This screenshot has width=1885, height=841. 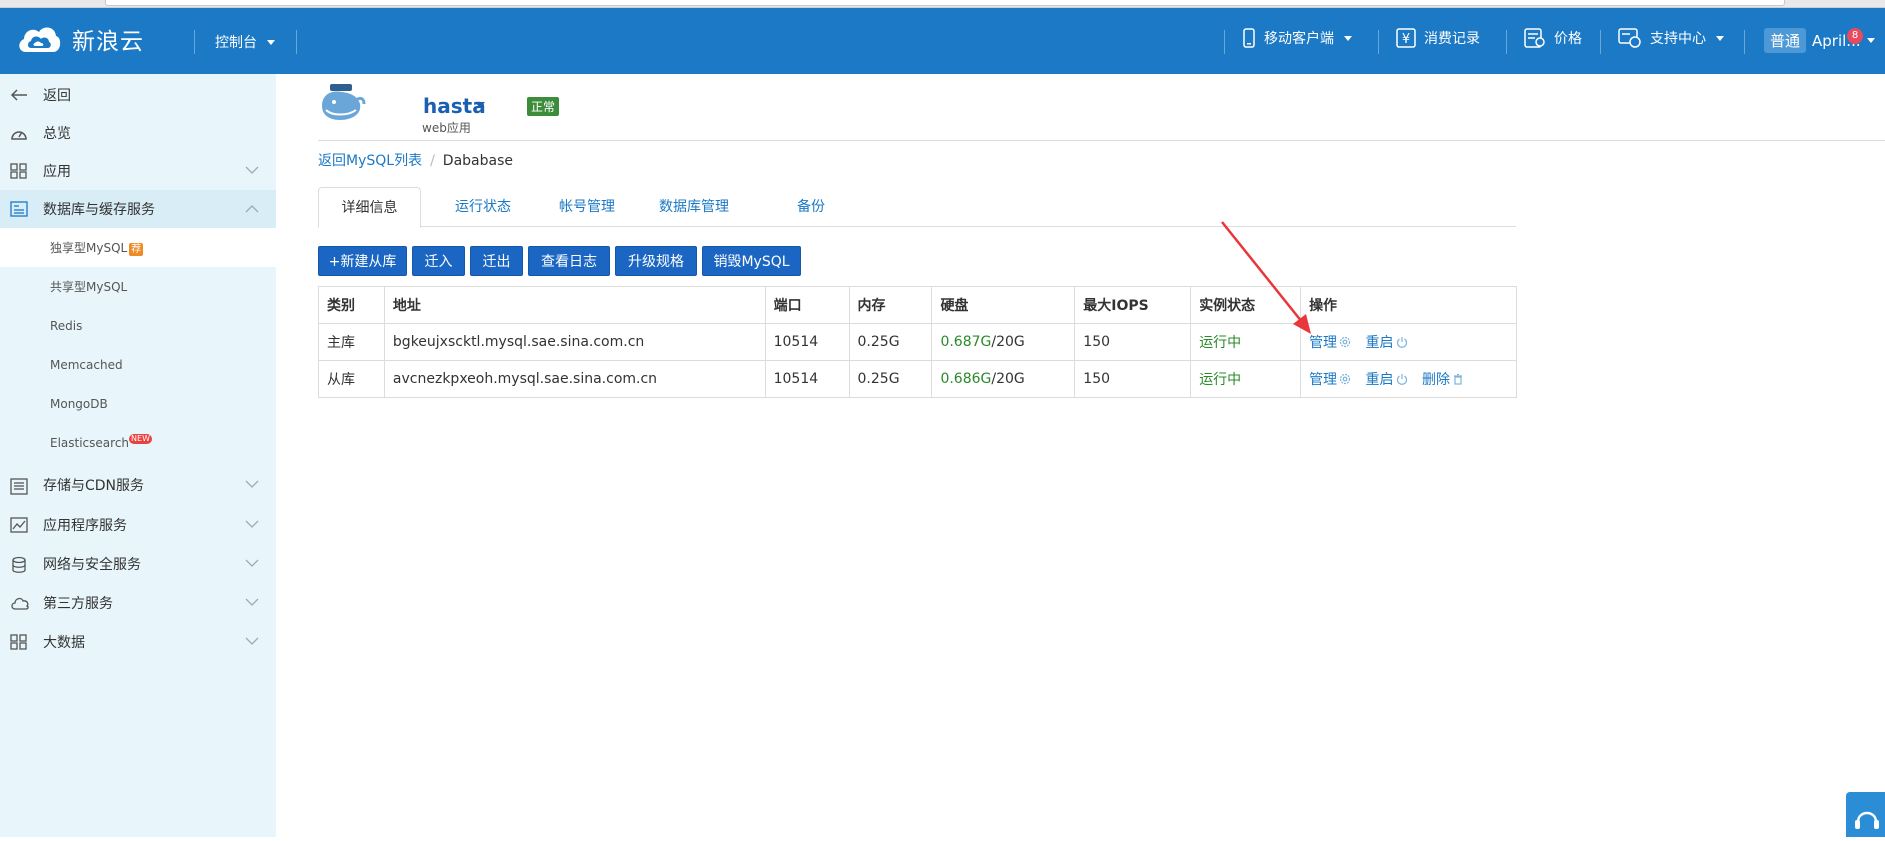 I want to click on support-center-menu: 支持中心, so click(x=1671, y=38).